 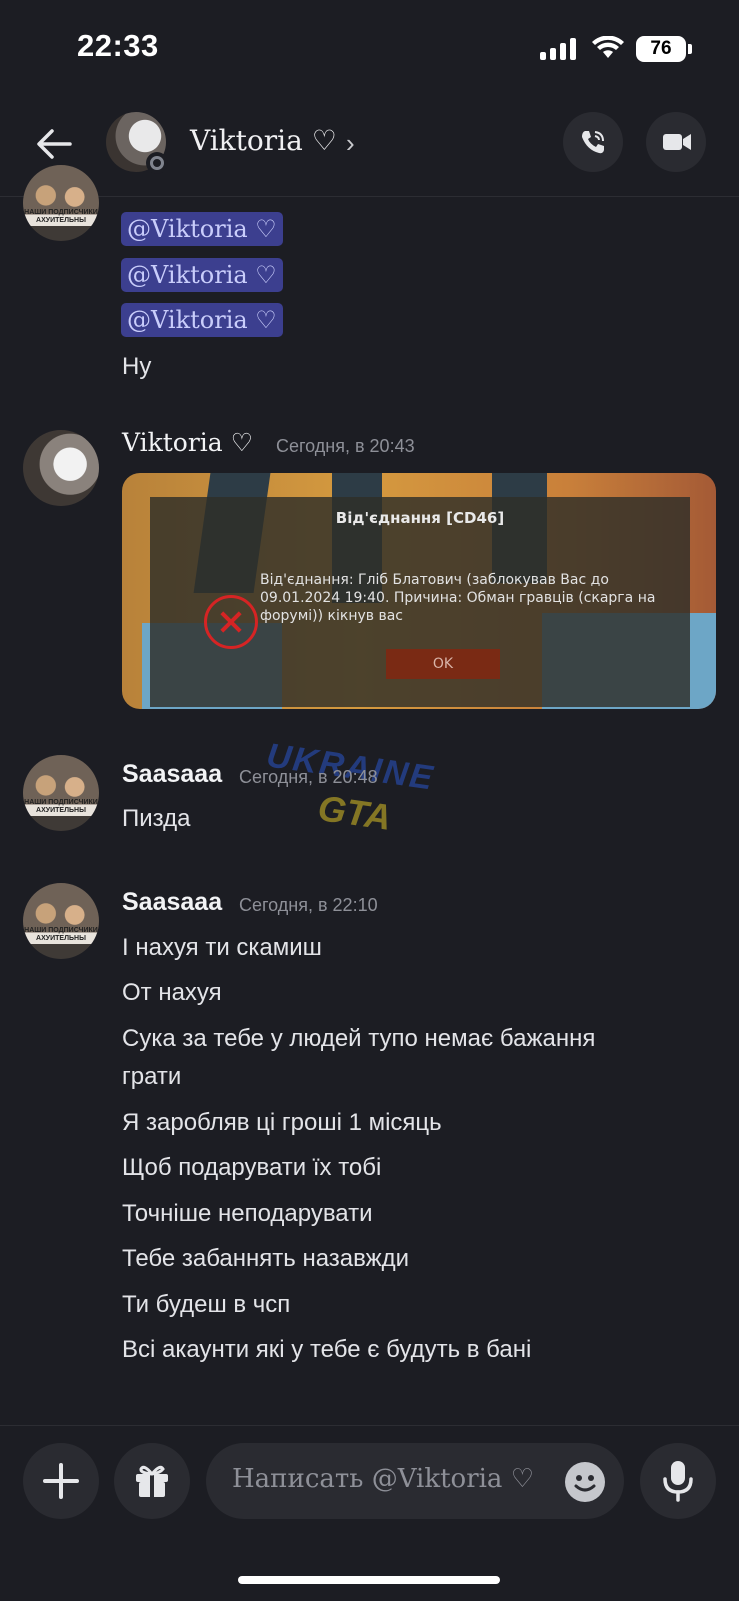 I want to click on message-author: Viktoria ♡, so click(x=187, y=442).